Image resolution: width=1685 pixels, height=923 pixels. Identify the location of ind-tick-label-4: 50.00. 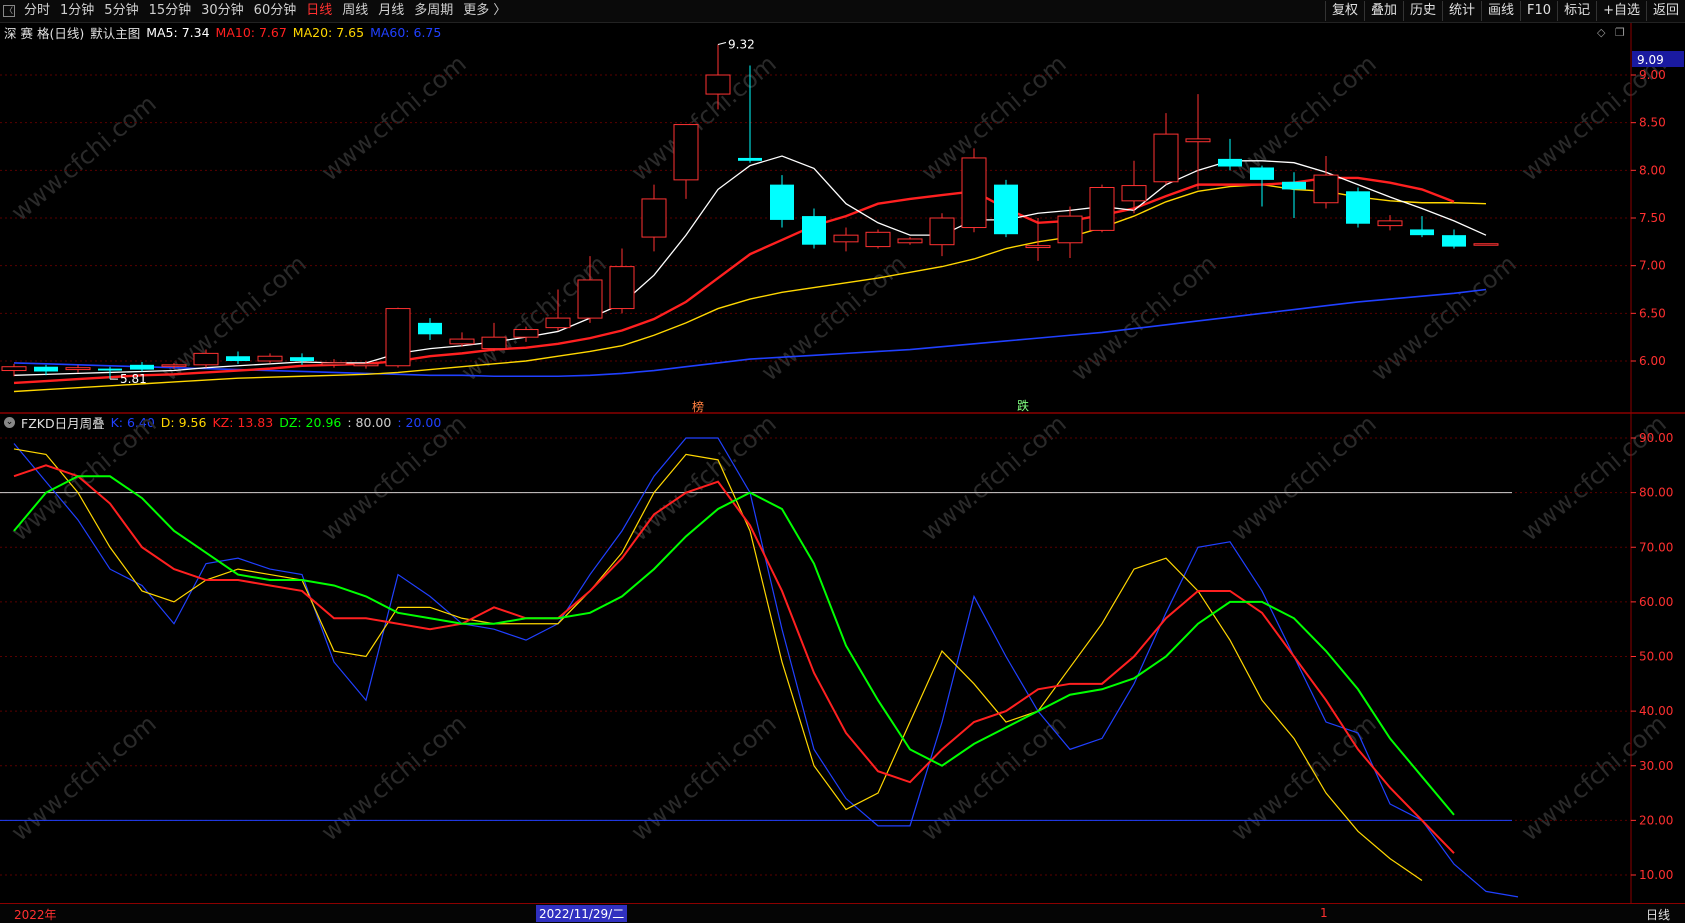
(1656, 657).